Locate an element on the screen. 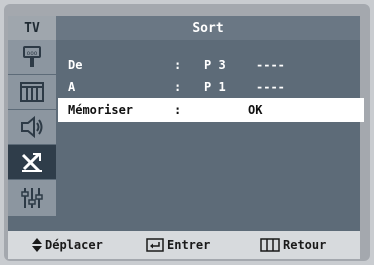 This screenshot has width=374, height=265. menu-row-to: A : P 1 ---- is located at coordinates (211, 87).